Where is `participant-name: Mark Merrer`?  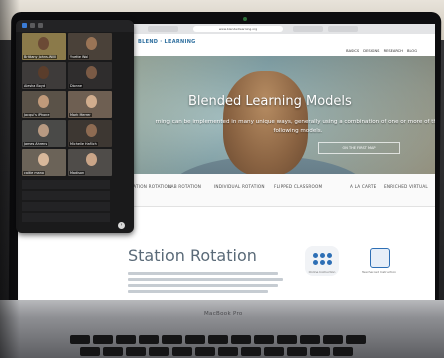 participant-name: Mark Merrer is located at coordinates (80, 115).